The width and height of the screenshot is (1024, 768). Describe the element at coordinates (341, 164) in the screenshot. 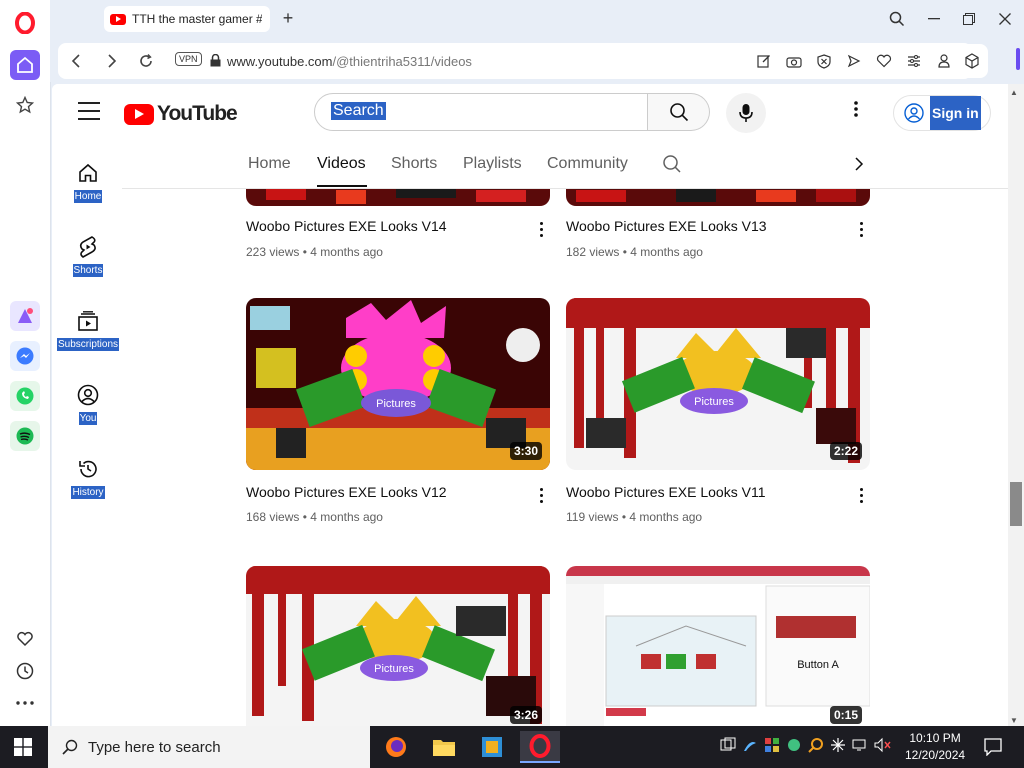

I see `tab-videos: Videos` at that location.